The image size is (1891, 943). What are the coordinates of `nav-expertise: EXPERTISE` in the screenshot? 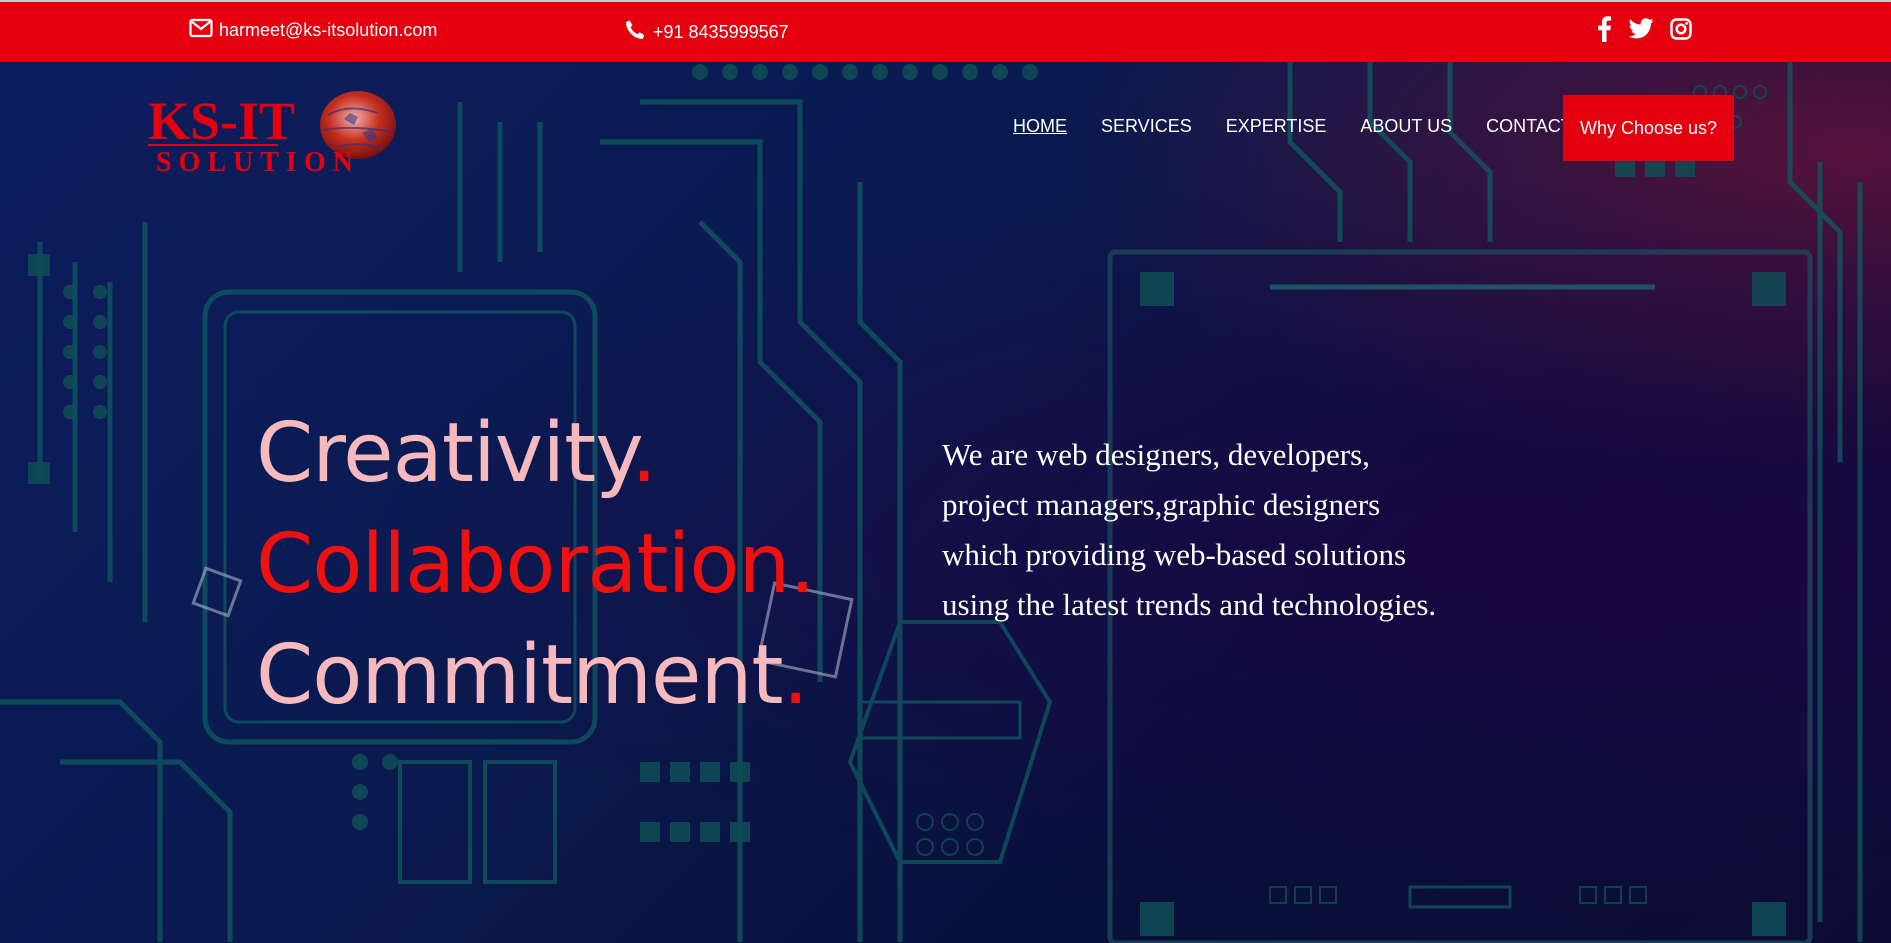 It's located at (1276, 126).